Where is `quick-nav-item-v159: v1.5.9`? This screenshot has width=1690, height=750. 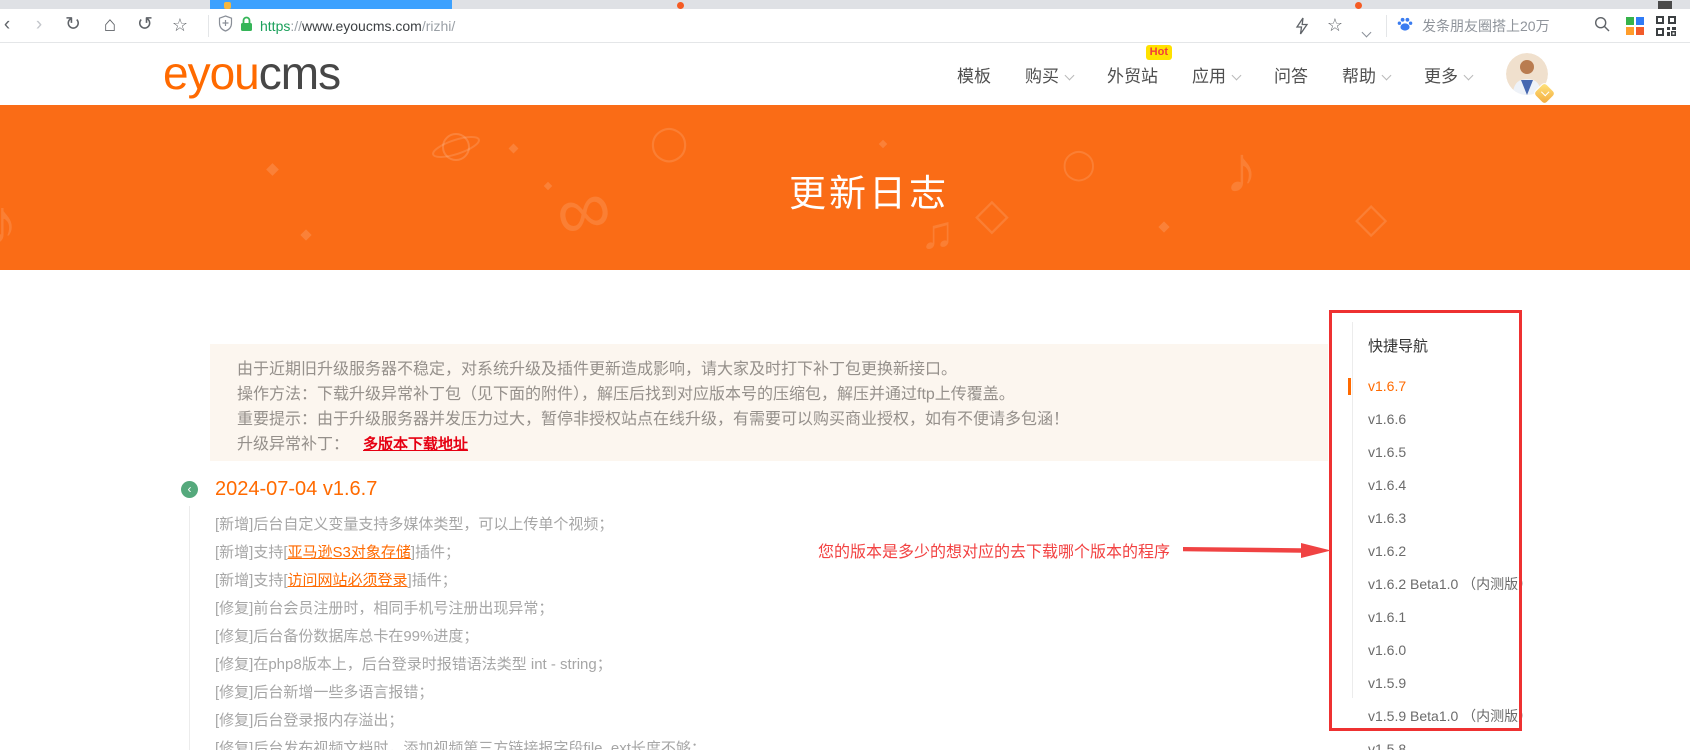
quick-nav-item-v159: v1.5.9 is located at coordinates (1450, 683).